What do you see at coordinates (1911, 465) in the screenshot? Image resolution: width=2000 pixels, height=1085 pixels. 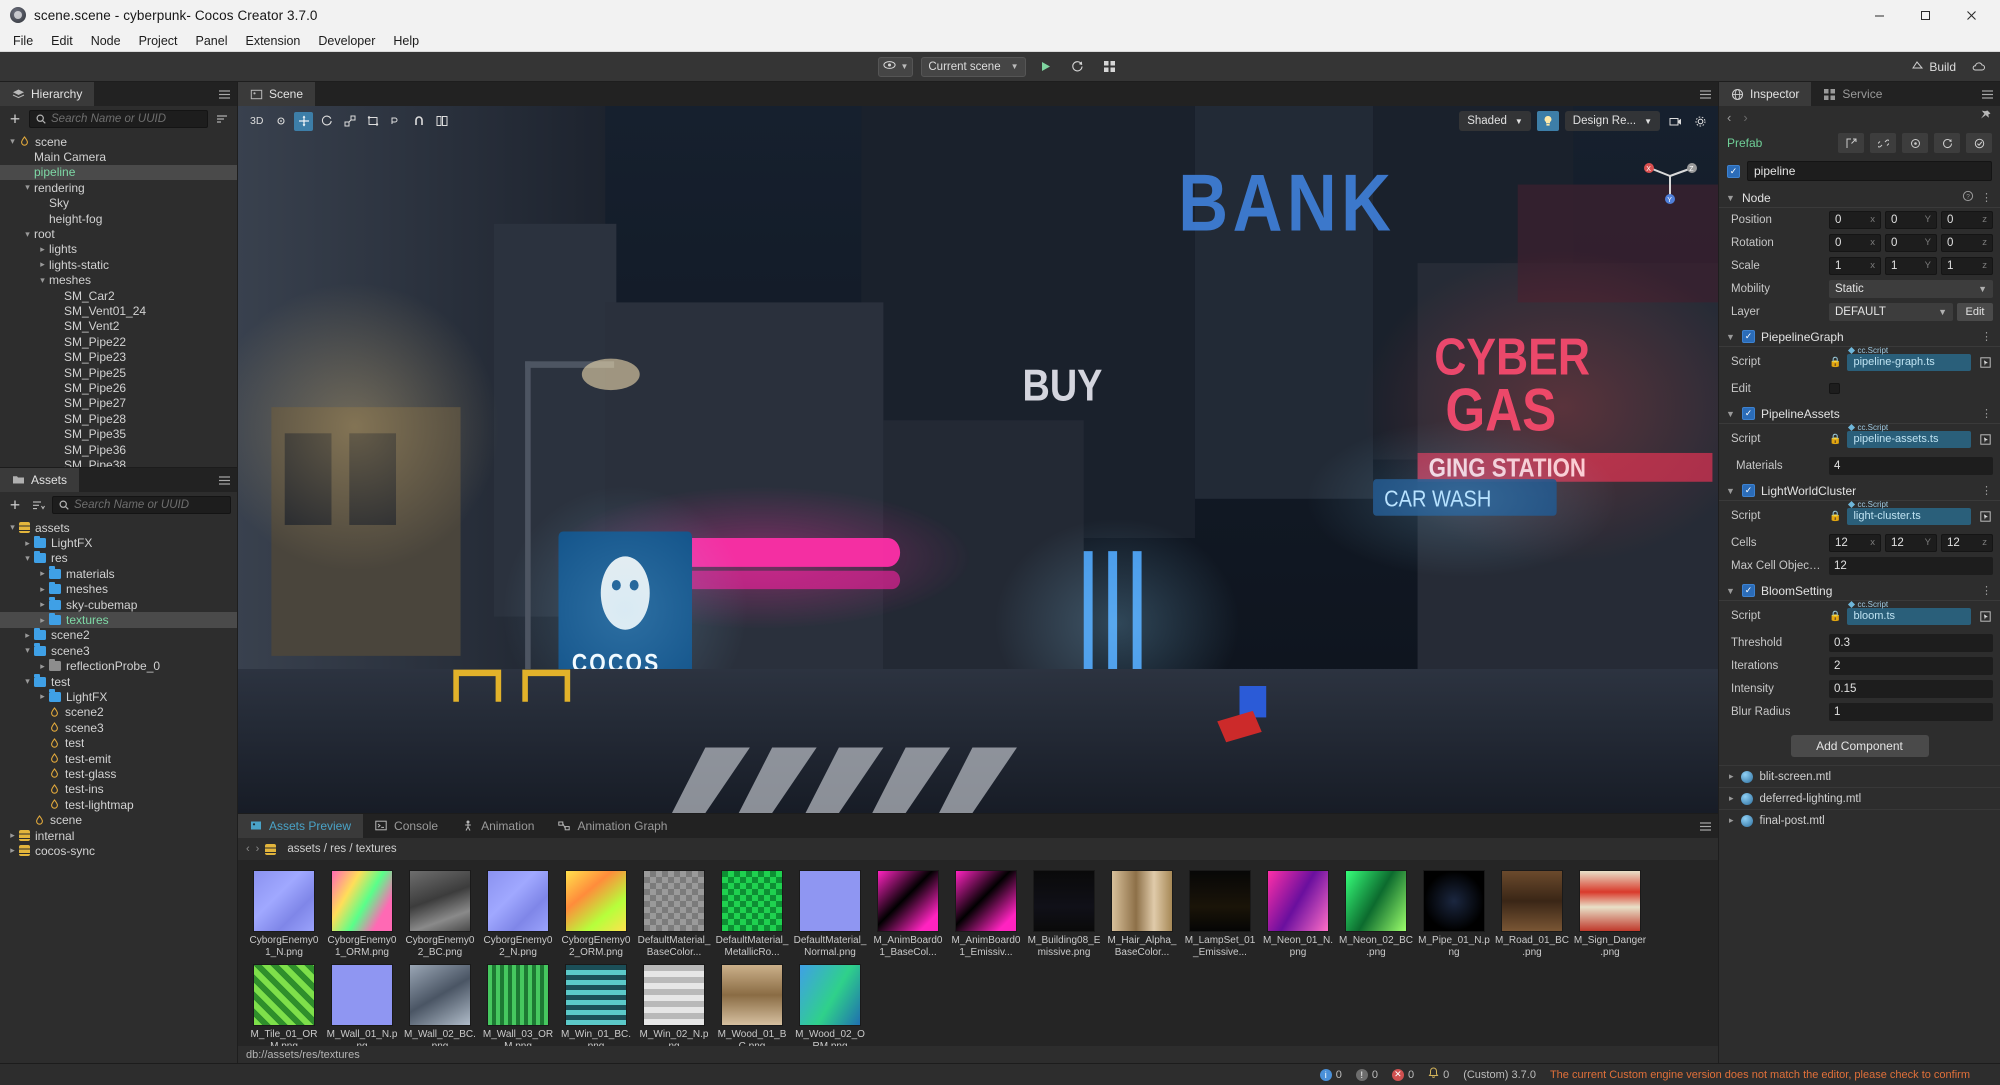 I see `property-value-input: 4` at bounding box center [1911, 465].